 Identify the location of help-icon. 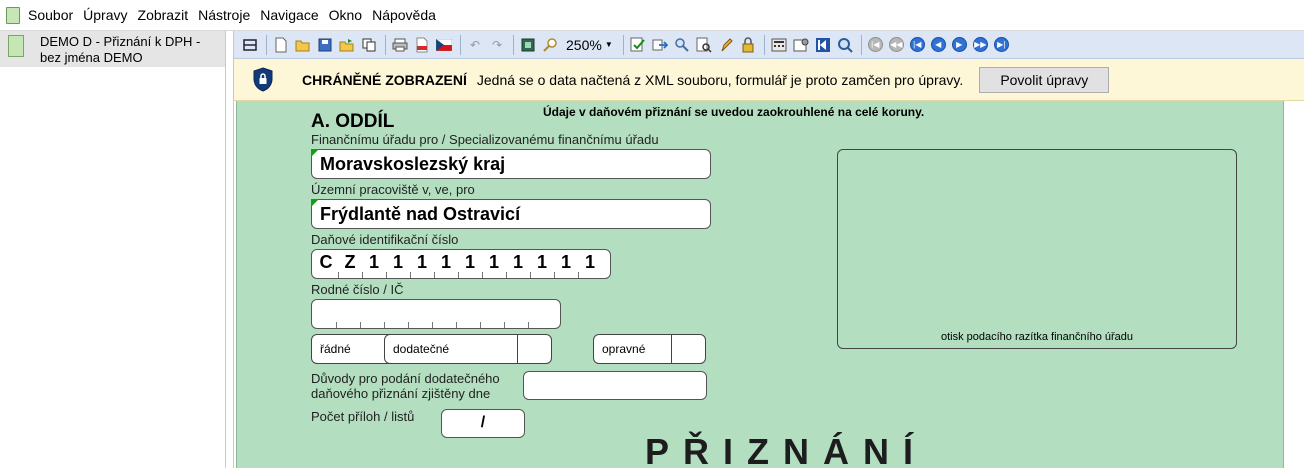
(845, 45).